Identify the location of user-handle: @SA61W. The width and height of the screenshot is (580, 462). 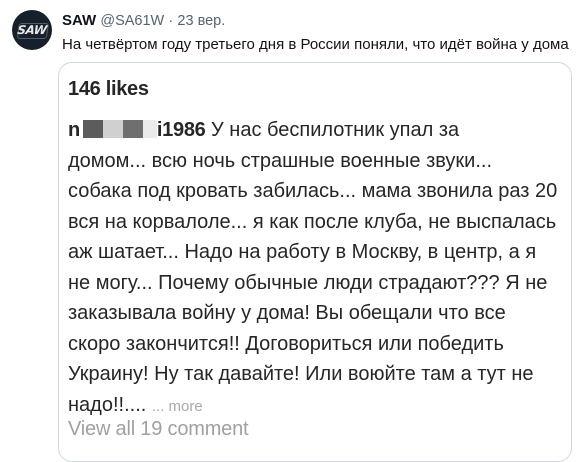
(132, 21).